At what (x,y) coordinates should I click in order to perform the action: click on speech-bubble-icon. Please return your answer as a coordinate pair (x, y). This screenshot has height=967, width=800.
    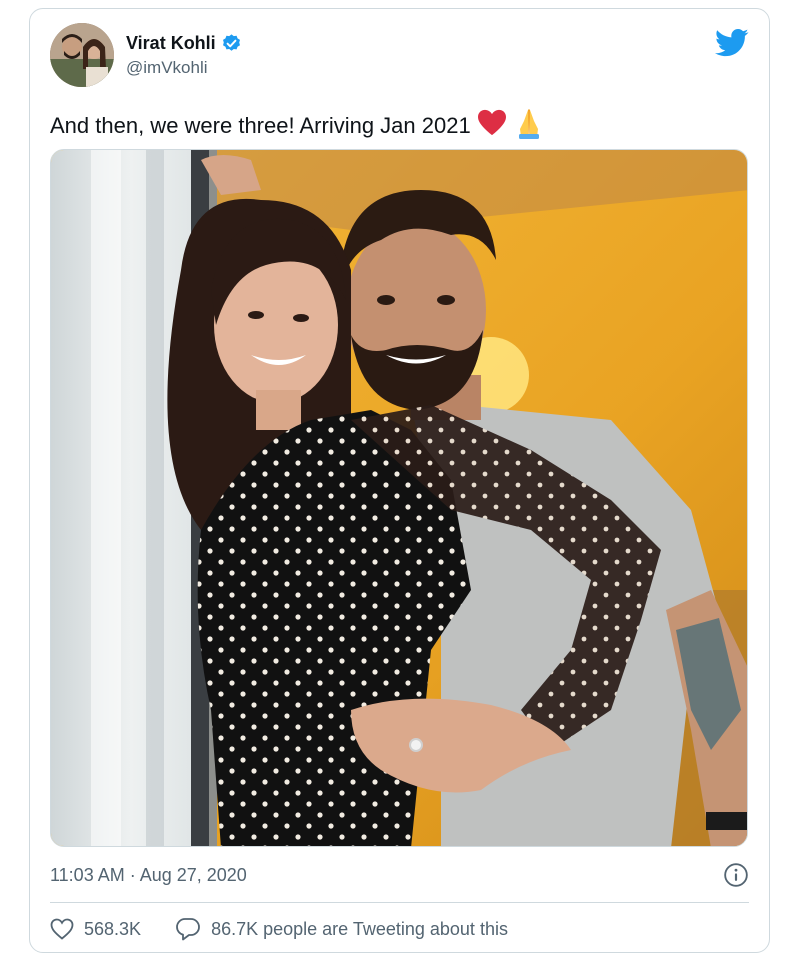
    Looking at the image, I should click on (188, 929).